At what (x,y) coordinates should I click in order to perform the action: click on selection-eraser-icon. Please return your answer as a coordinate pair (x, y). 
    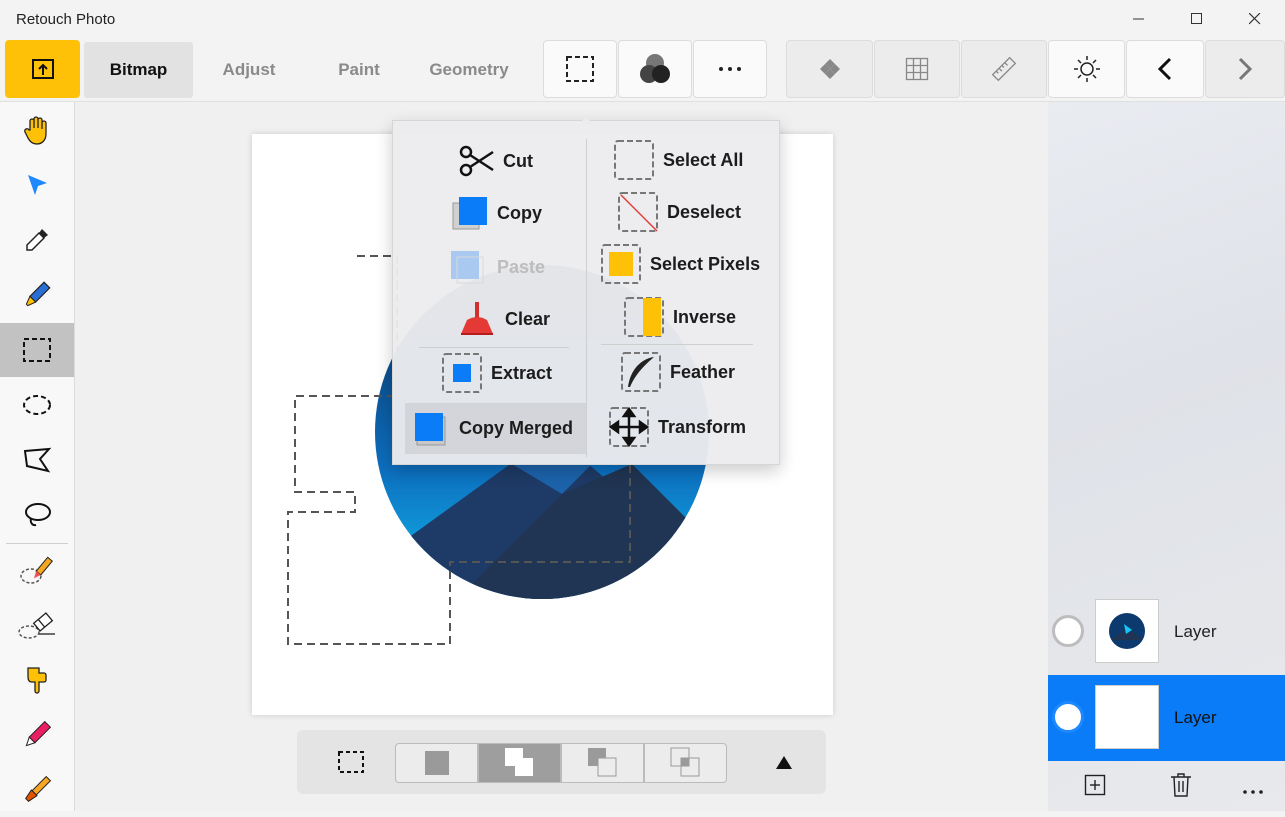
    Looking at the image, I should click on (36, 625).